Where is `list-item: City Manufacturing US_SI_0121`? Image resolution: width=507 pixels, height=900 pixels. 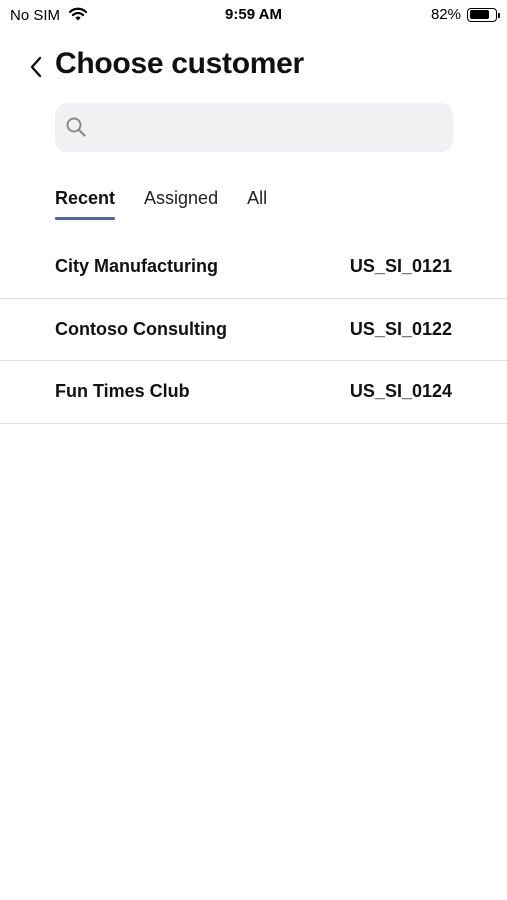 list-item: City Manufacturing US_SI_0121 is located at coordinates (253, 267).